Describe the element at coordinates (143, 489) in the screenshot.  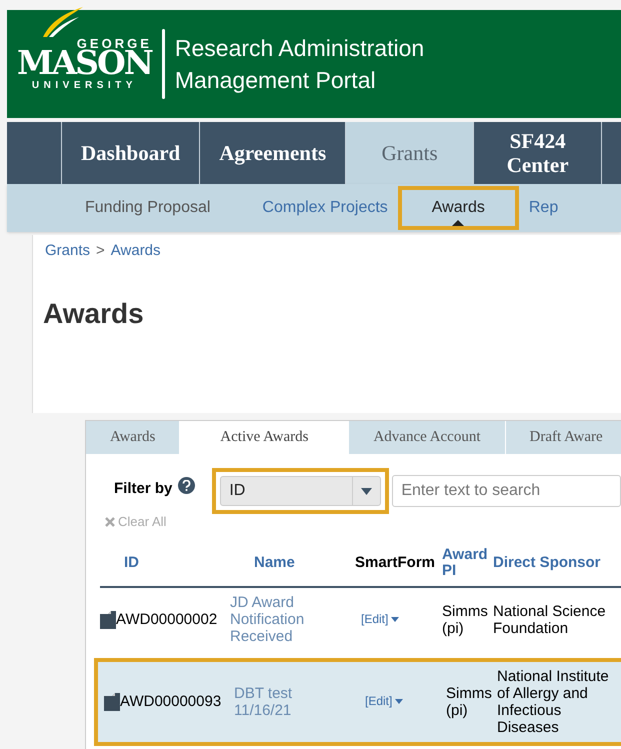
I see `filter-label: Filter by` at that location.